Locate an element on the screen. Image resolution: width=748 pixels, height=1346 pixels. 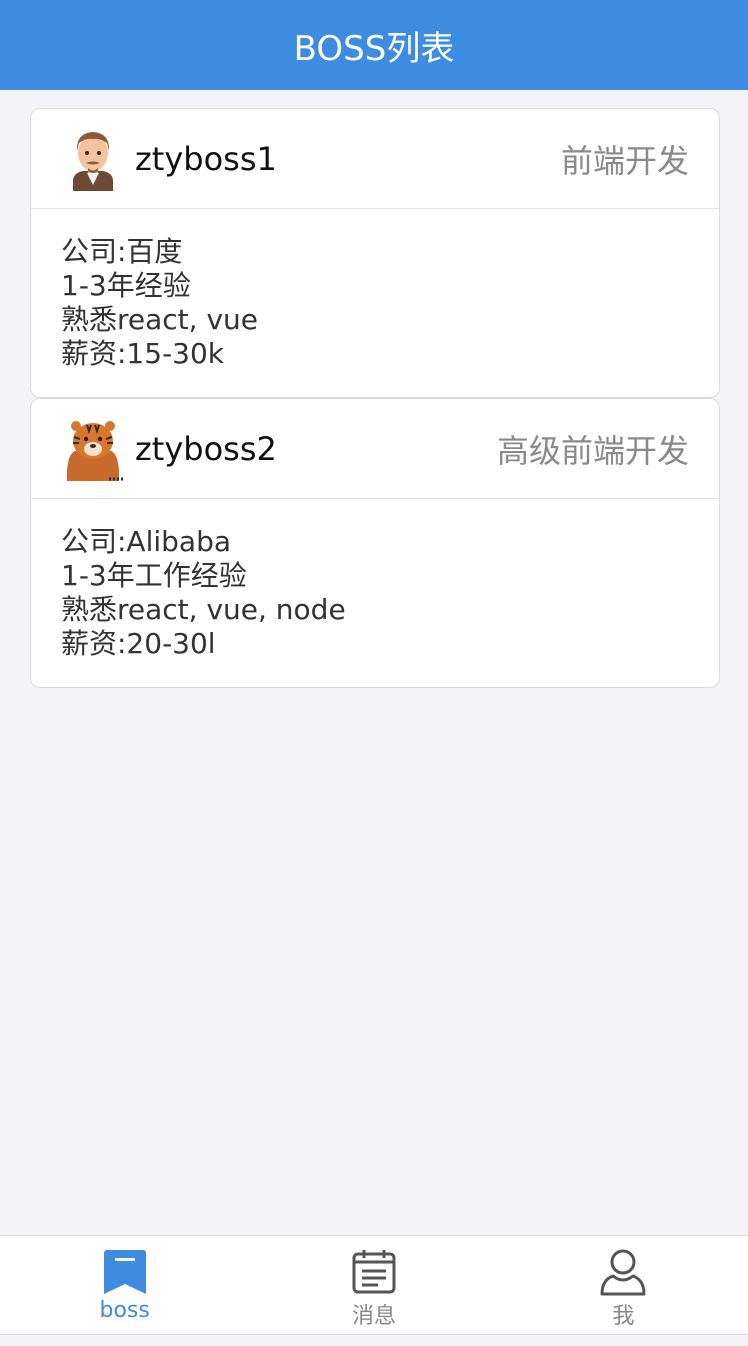
man-avatar-icon is located at coordinates (93, 161).